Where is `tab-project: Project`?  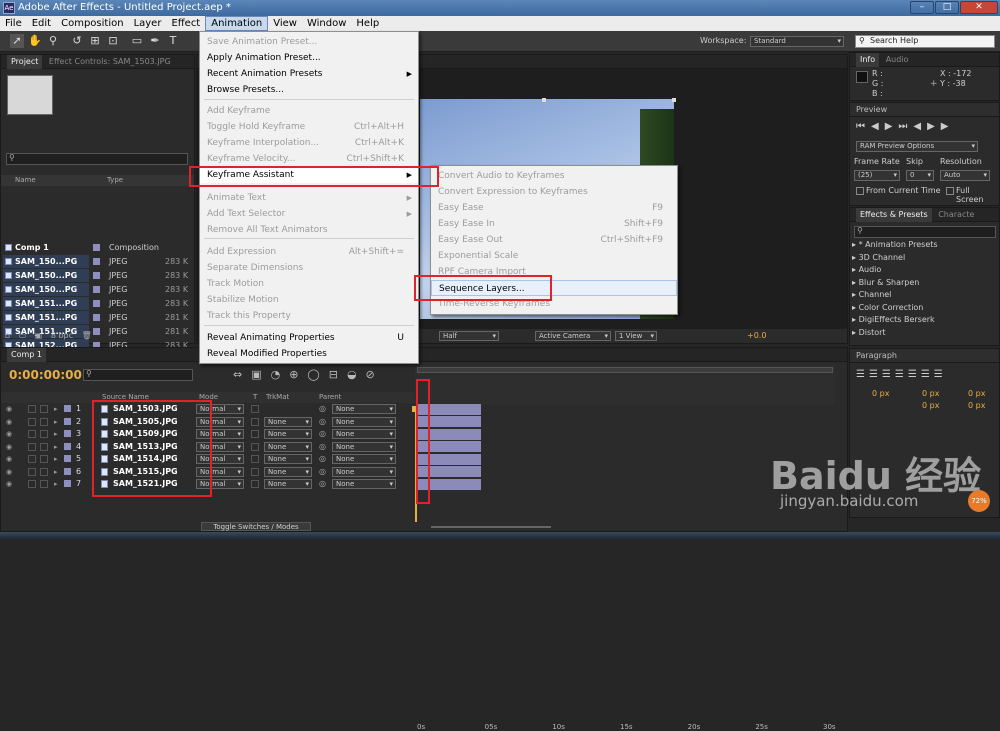 tab-project: Project is located at coordinates (25, 62).